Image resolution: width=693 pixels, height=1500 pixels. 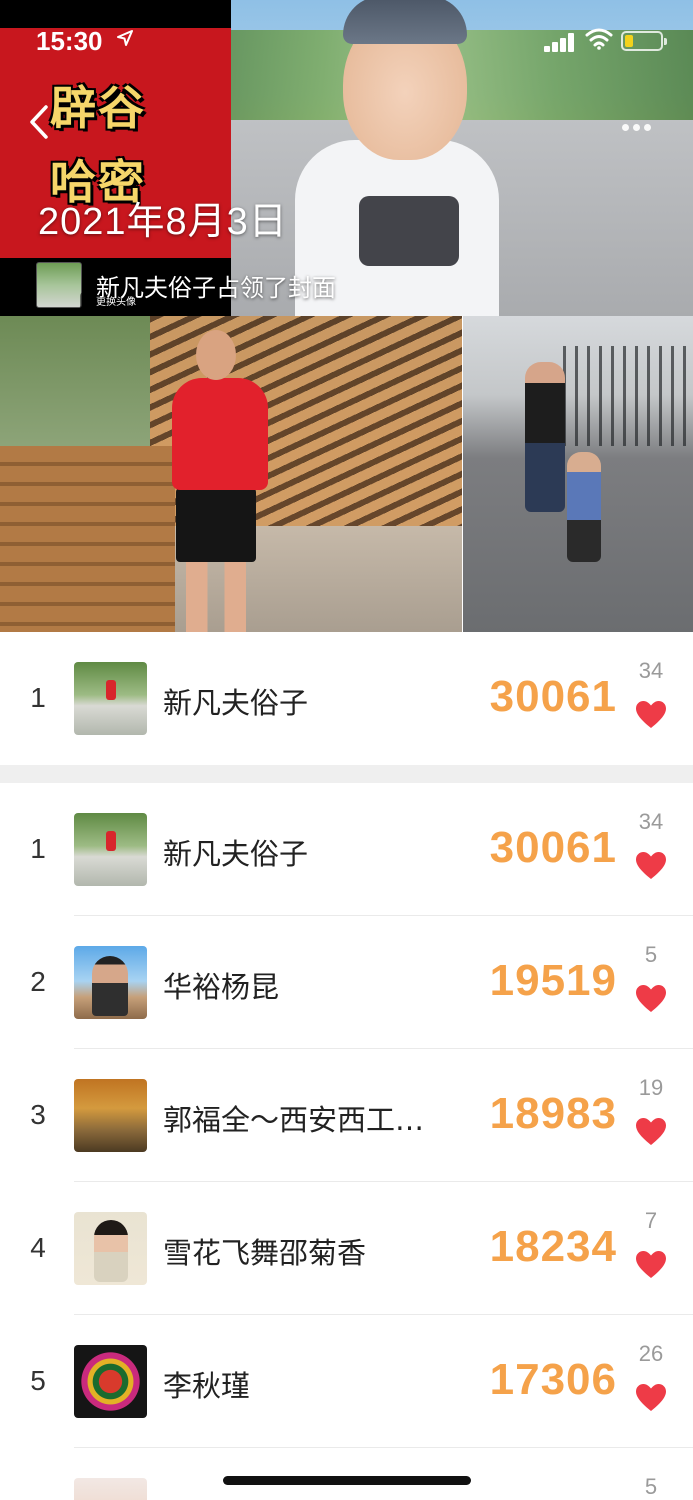 I want to click on user-name: 华裕杨昆, so click(x=221, y=987).